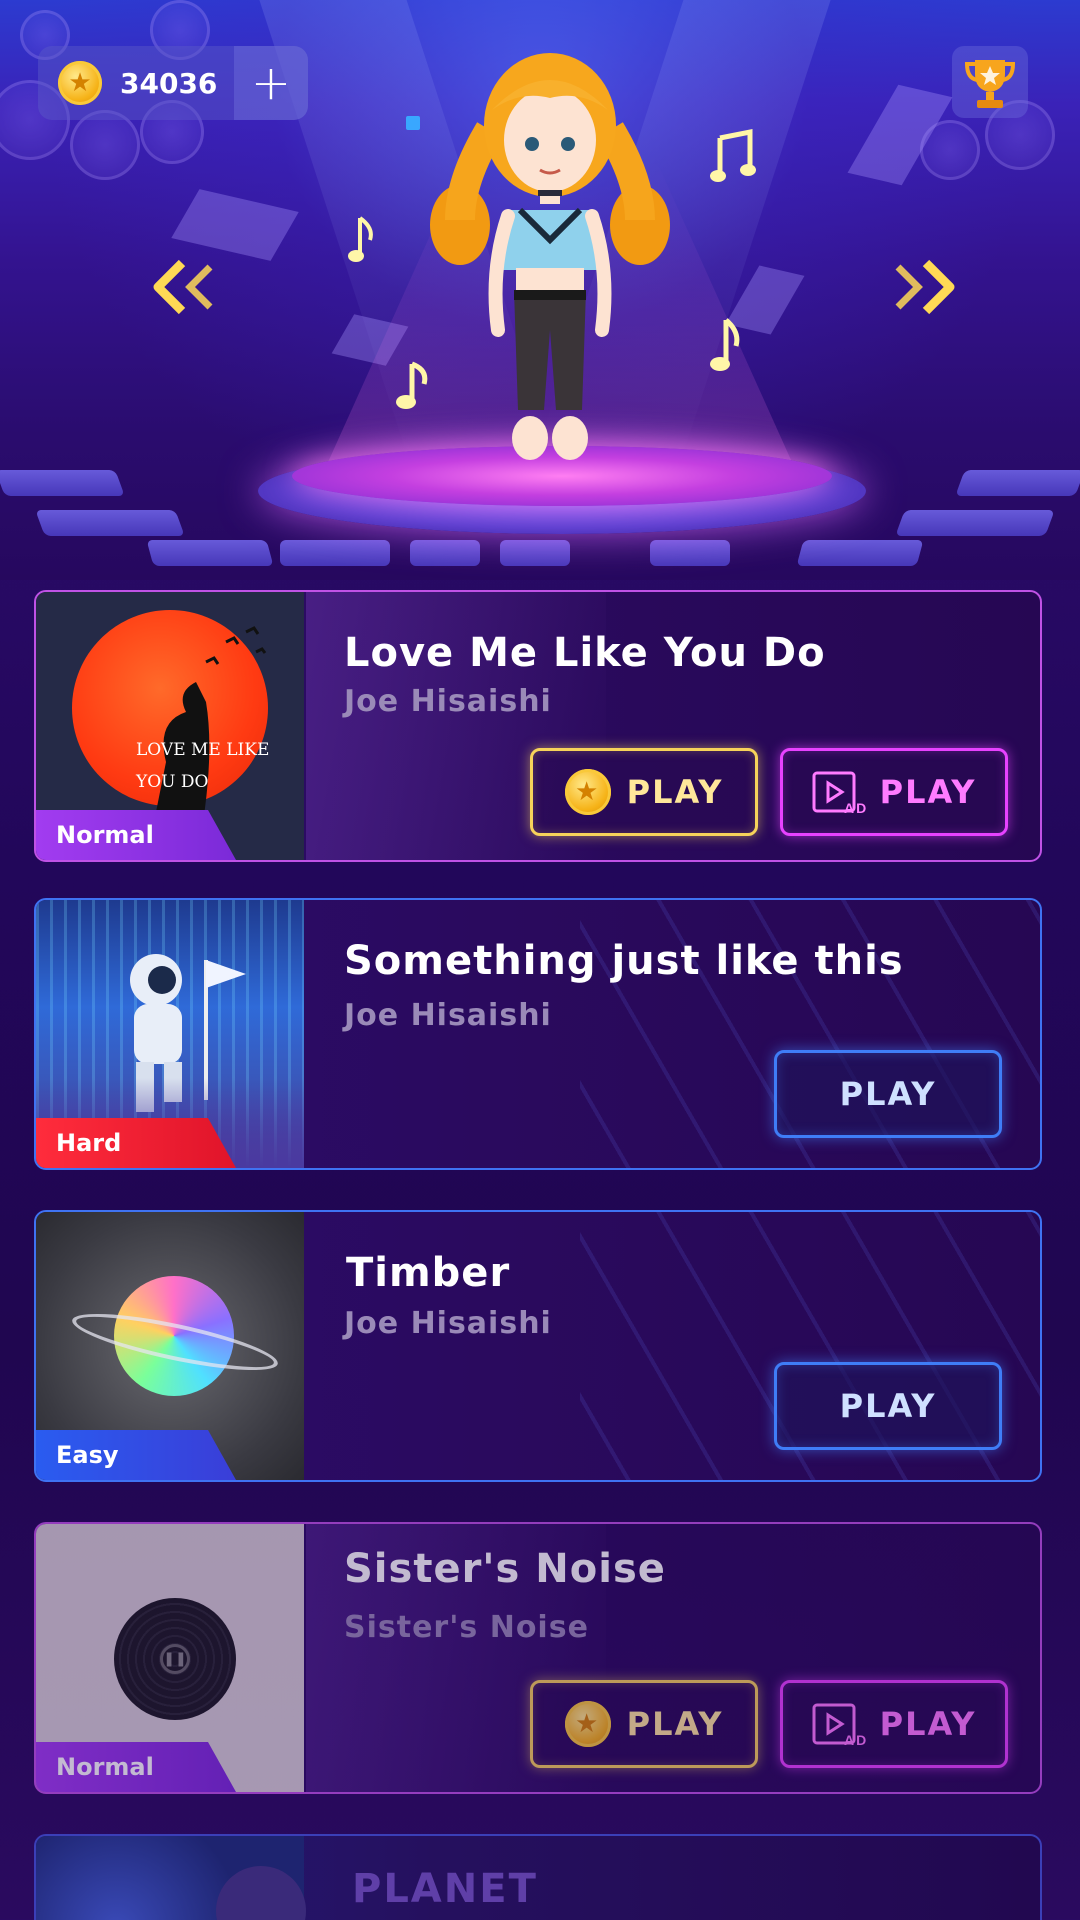 This screenshot has width=1080, height=1920. I want to click on album-cover: Hard, so click(170, 1034).